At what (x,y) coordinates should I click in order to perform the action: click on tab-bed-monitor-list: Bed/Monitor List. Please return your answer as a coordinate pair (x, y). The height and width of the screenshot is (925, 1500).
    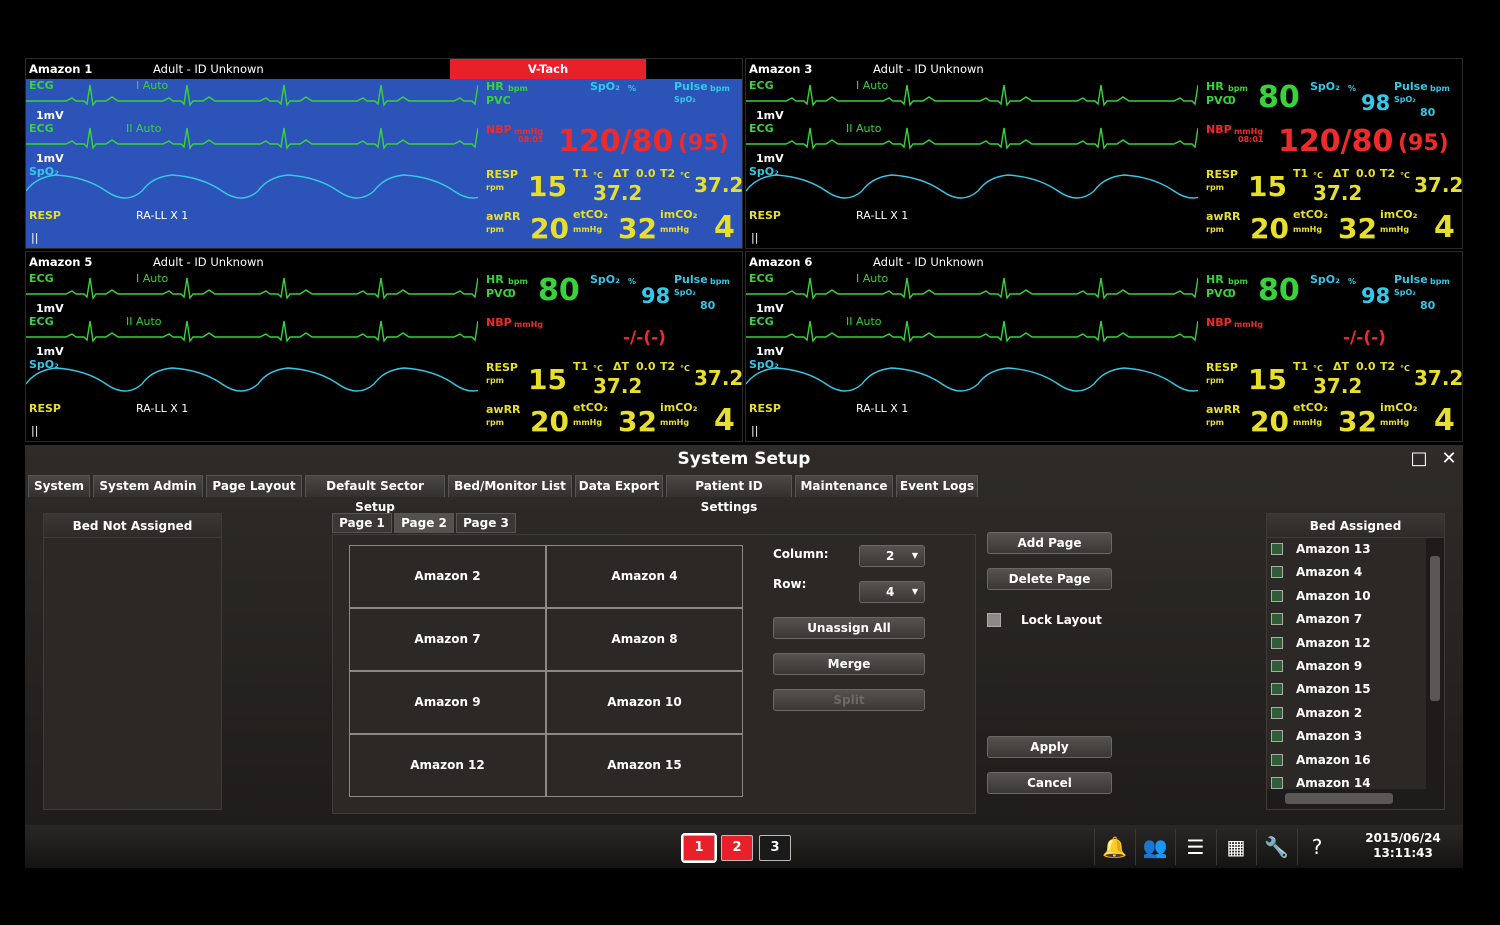
    Looking at the image, I should click on (510, 486).